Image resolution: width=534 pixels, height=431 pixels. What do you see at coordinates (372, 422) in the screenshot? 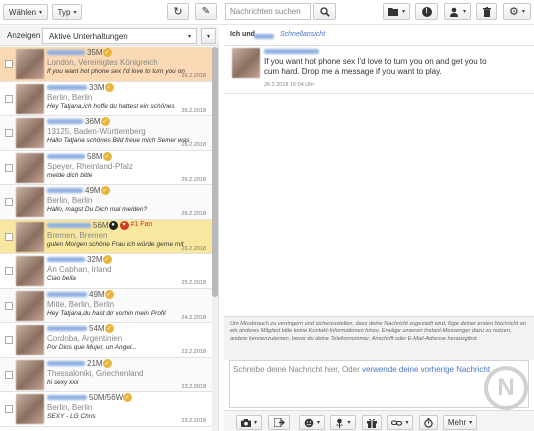
I see `gift-button` at bounding box center [372, 422].